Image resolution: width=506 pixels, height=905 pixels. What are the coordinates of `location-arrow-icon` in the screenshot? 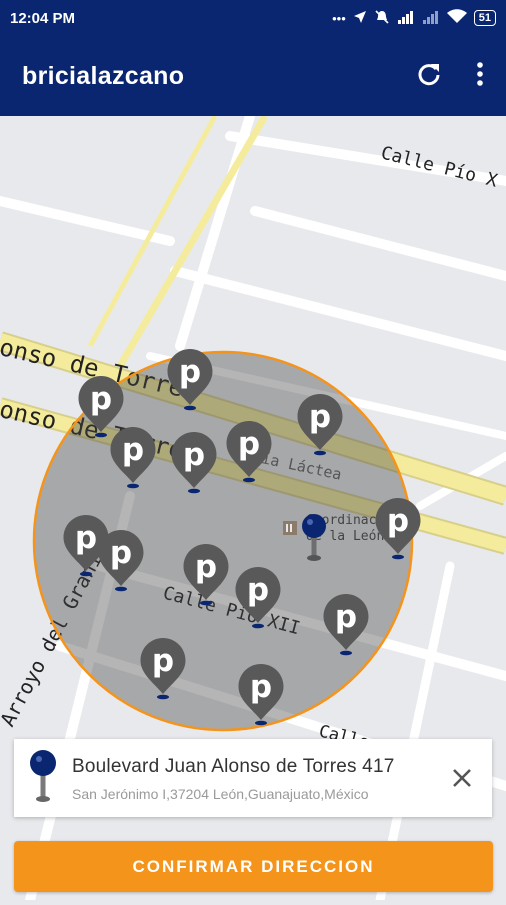 It's located at (360, 18).